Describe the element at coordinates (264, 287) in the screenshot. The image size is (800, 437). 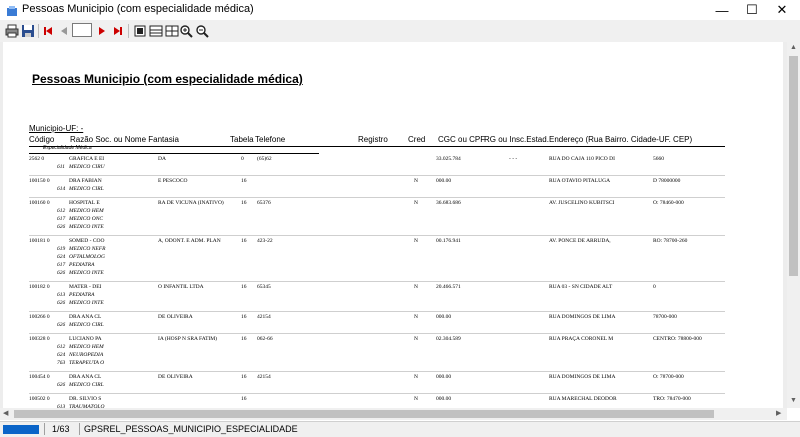
I see `cell-telefone: 65345` at that location.